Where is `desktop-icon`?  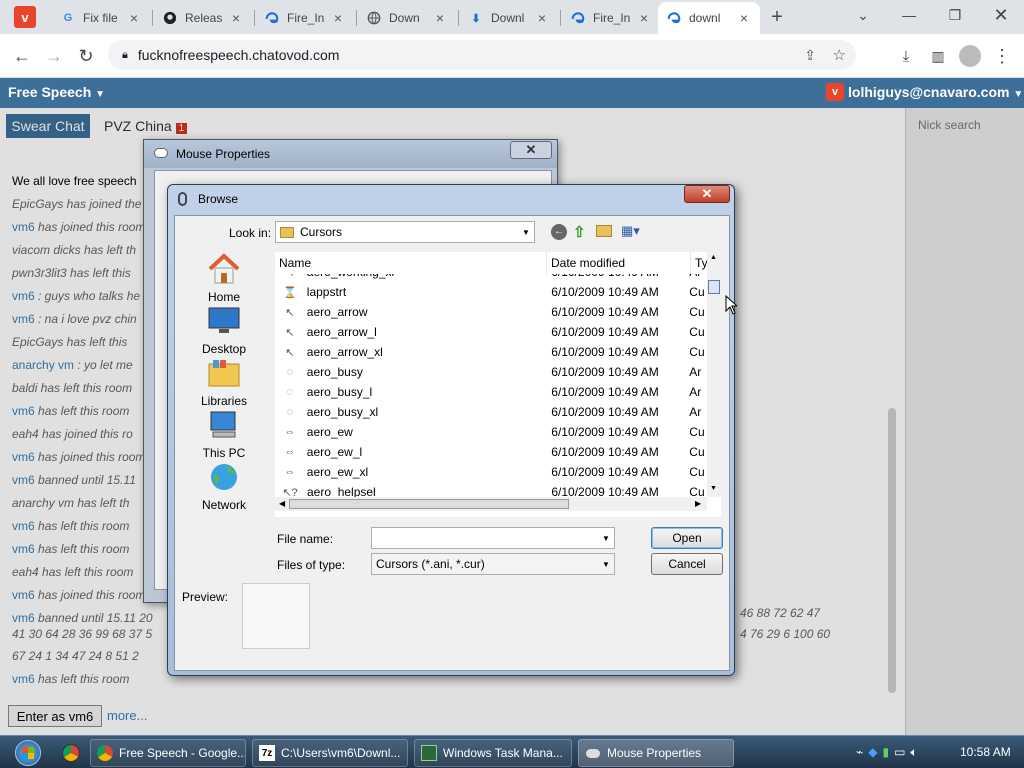
desktop-icon is located at coordinates (224, 321).